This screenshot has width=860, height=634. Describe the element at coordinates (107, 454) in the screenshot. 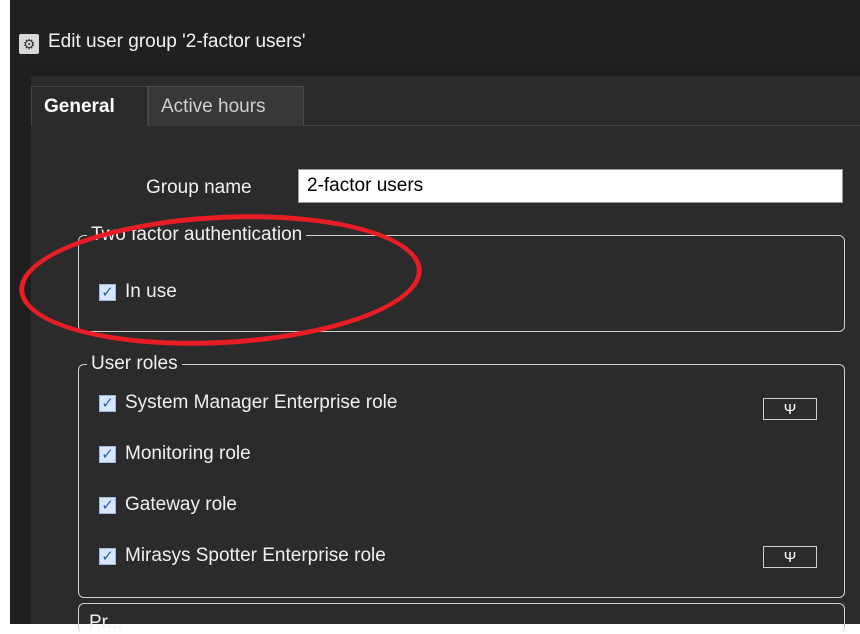

I see `role-checkbox-monitoring: ✓` at that location.